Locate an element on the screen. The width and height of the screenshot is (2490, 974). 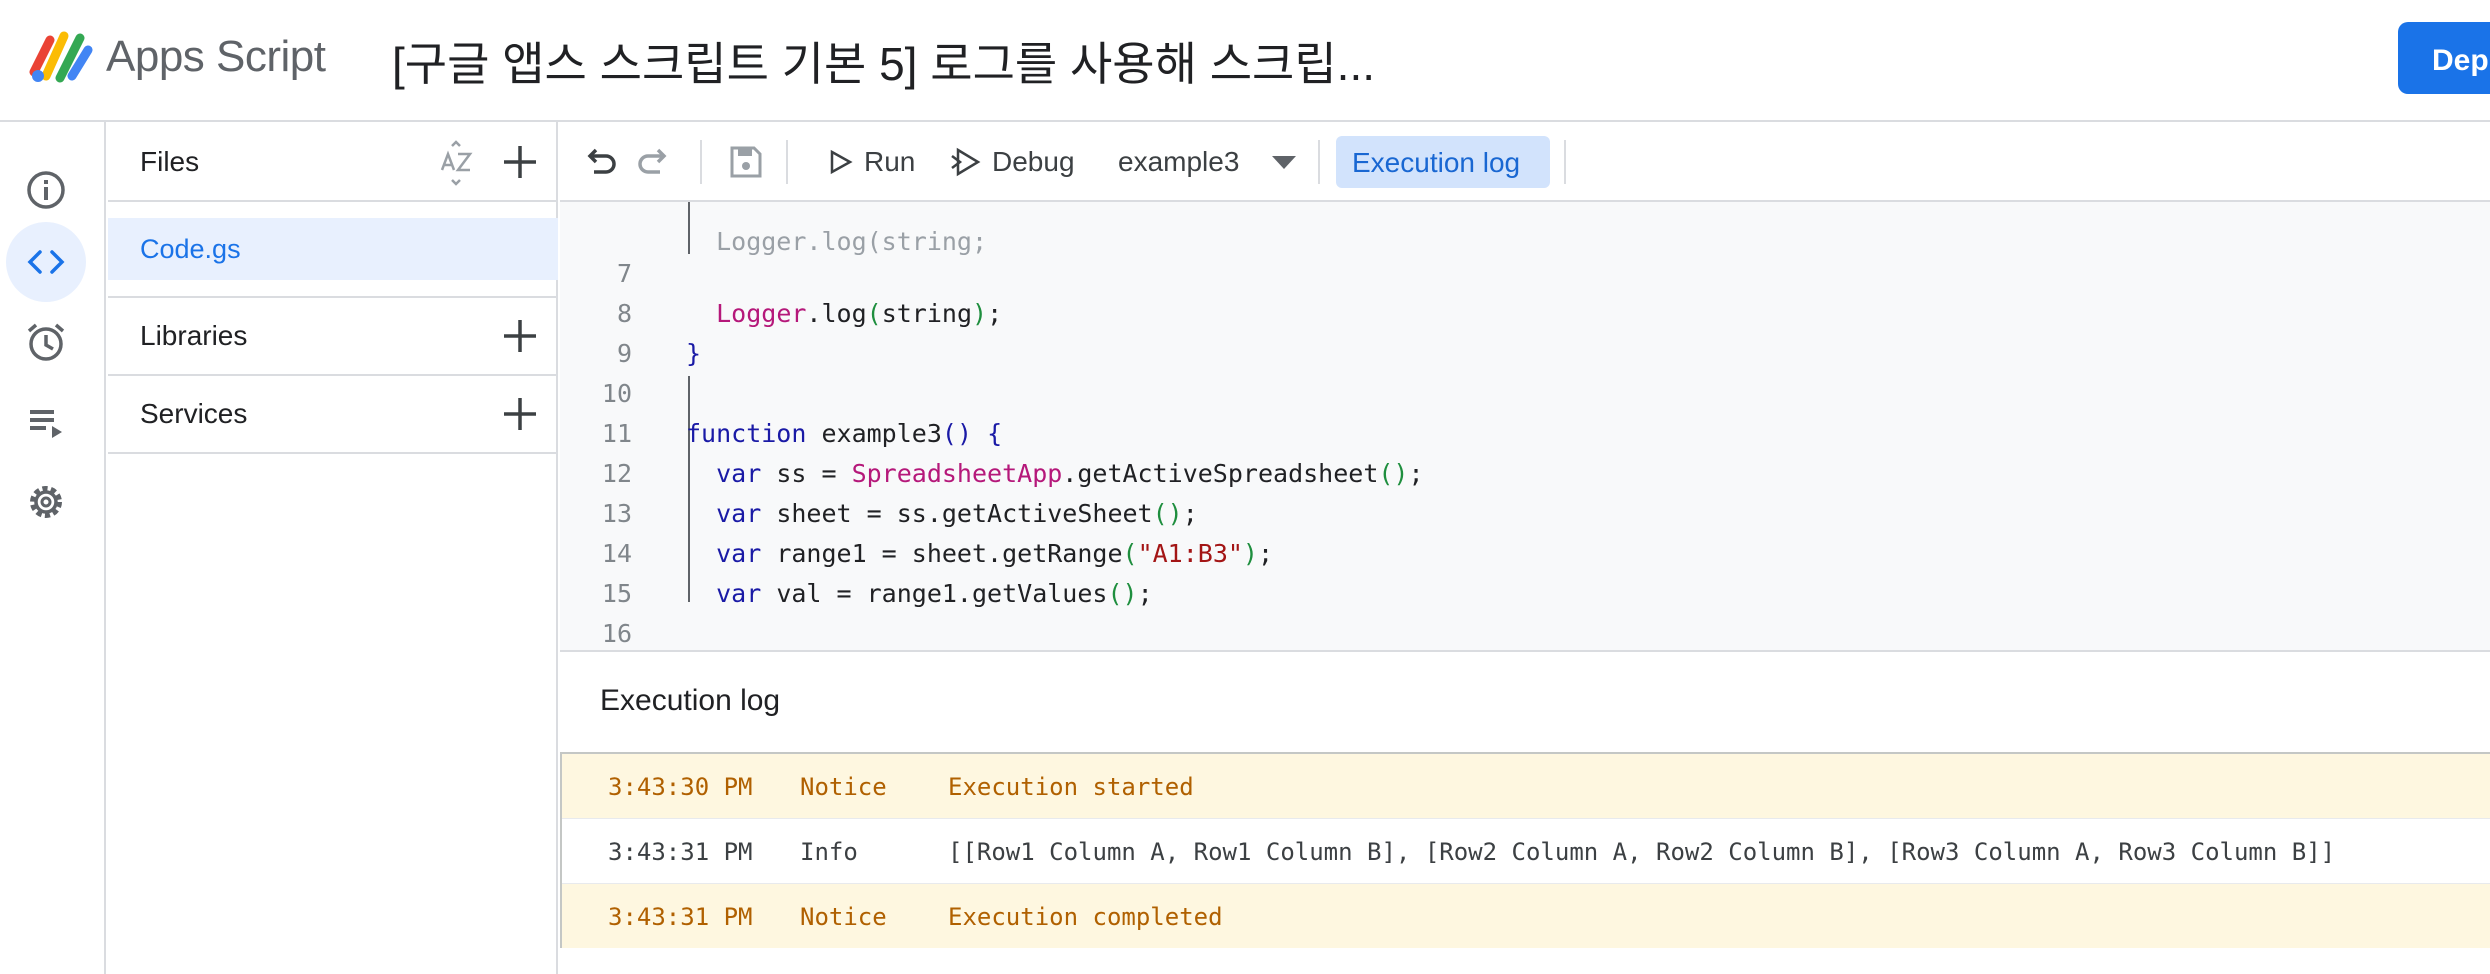
debug-button: Debug is located at coordinates (1020, 162).